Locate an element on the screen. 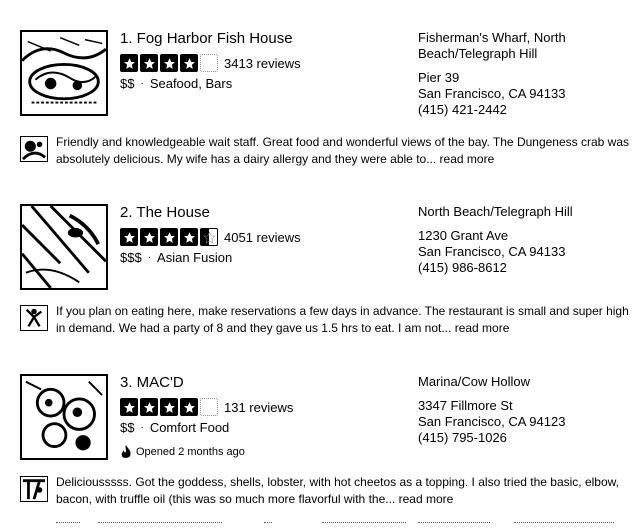 Image resolution: width=640 pixels, height=528 pixels. price-category-row: $$ · Comfort Food is located at coordinates (174, 428).